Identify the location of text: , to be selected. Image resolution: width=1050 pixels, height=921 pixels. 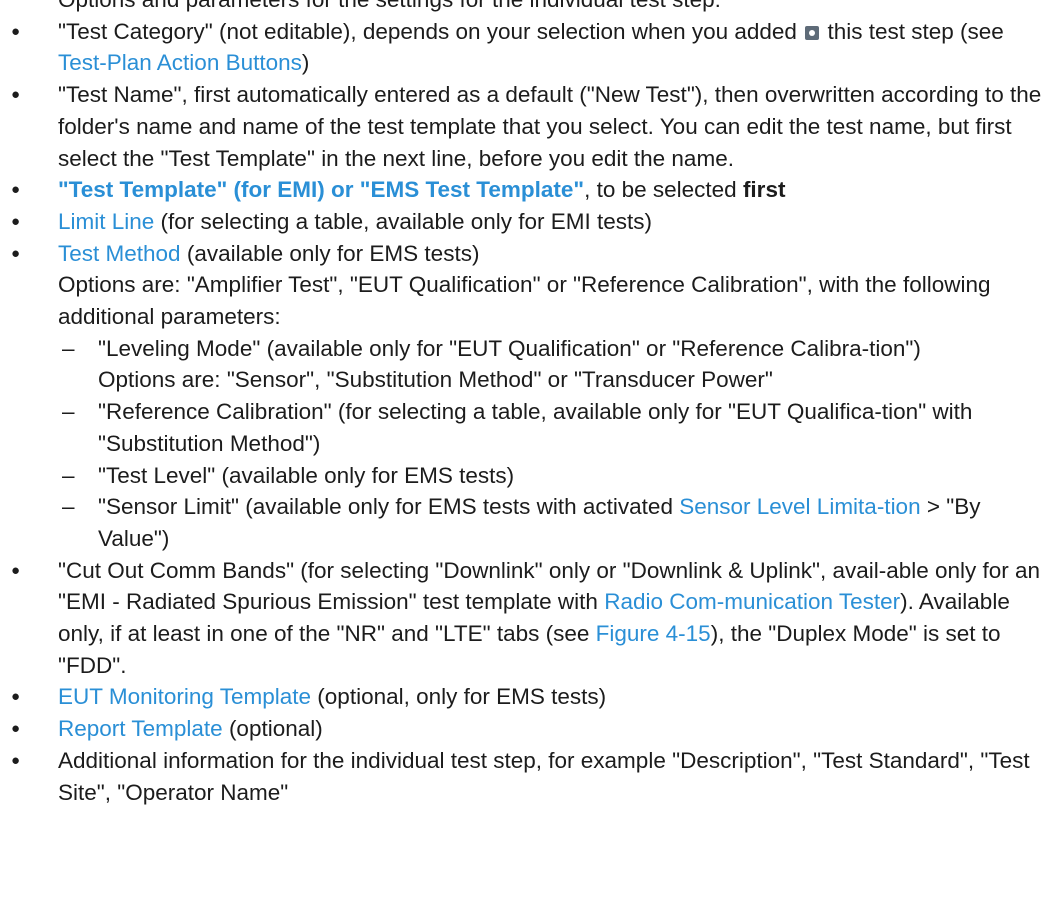
(663, 190).